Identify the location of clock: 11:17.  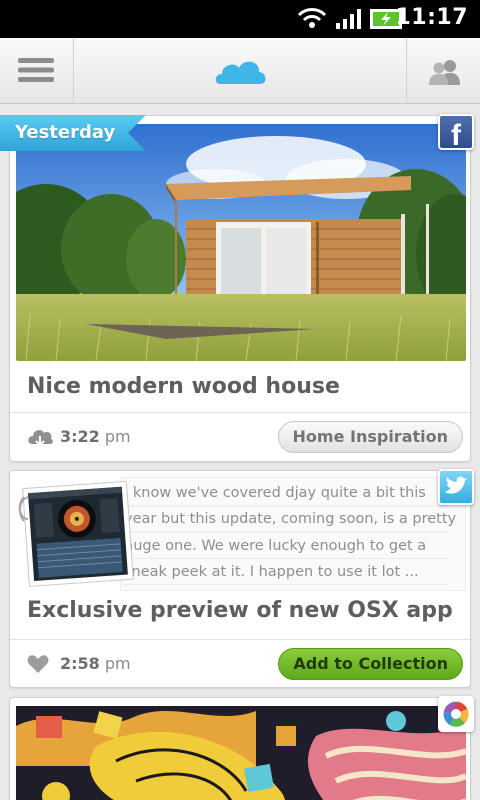
(431, 17).